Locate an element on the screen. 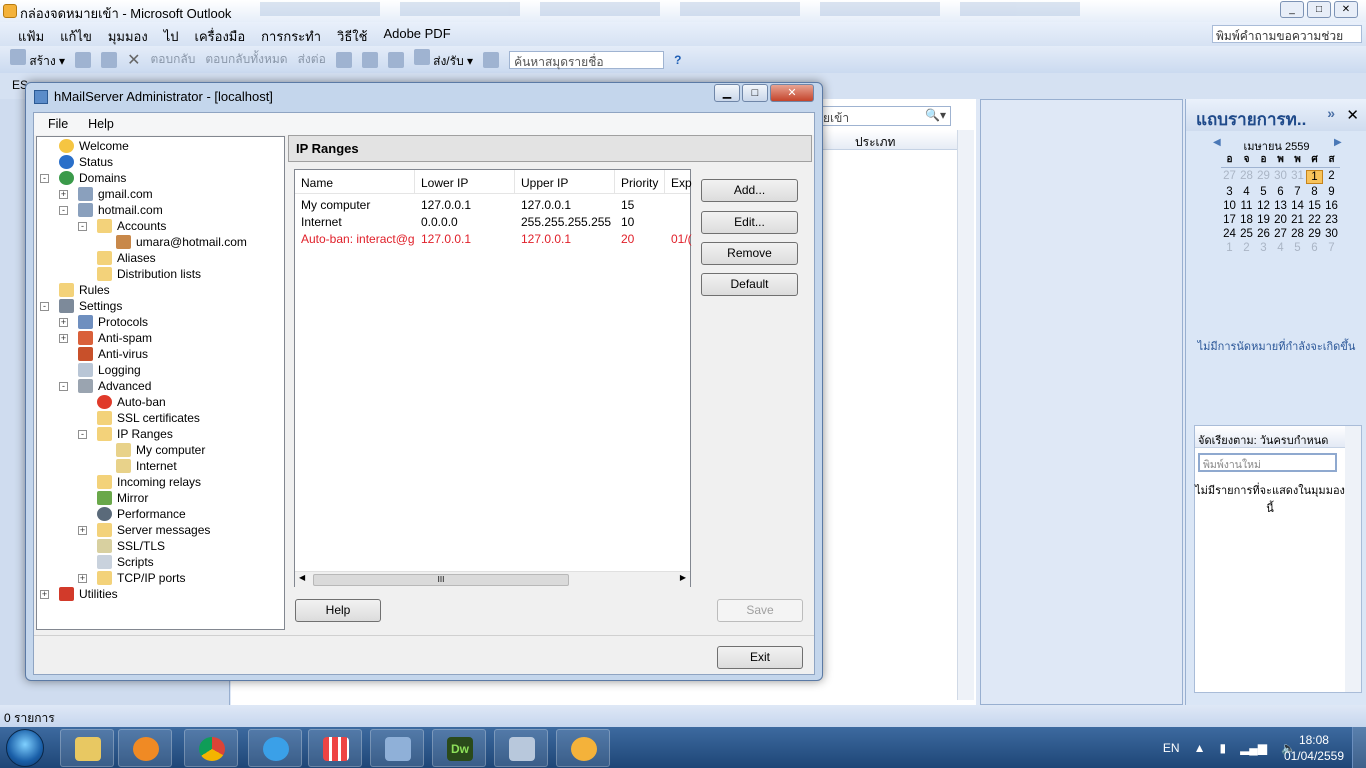 This screenshot has height=768, width=1366. menu-file: File is located at coordinates (58, 126).